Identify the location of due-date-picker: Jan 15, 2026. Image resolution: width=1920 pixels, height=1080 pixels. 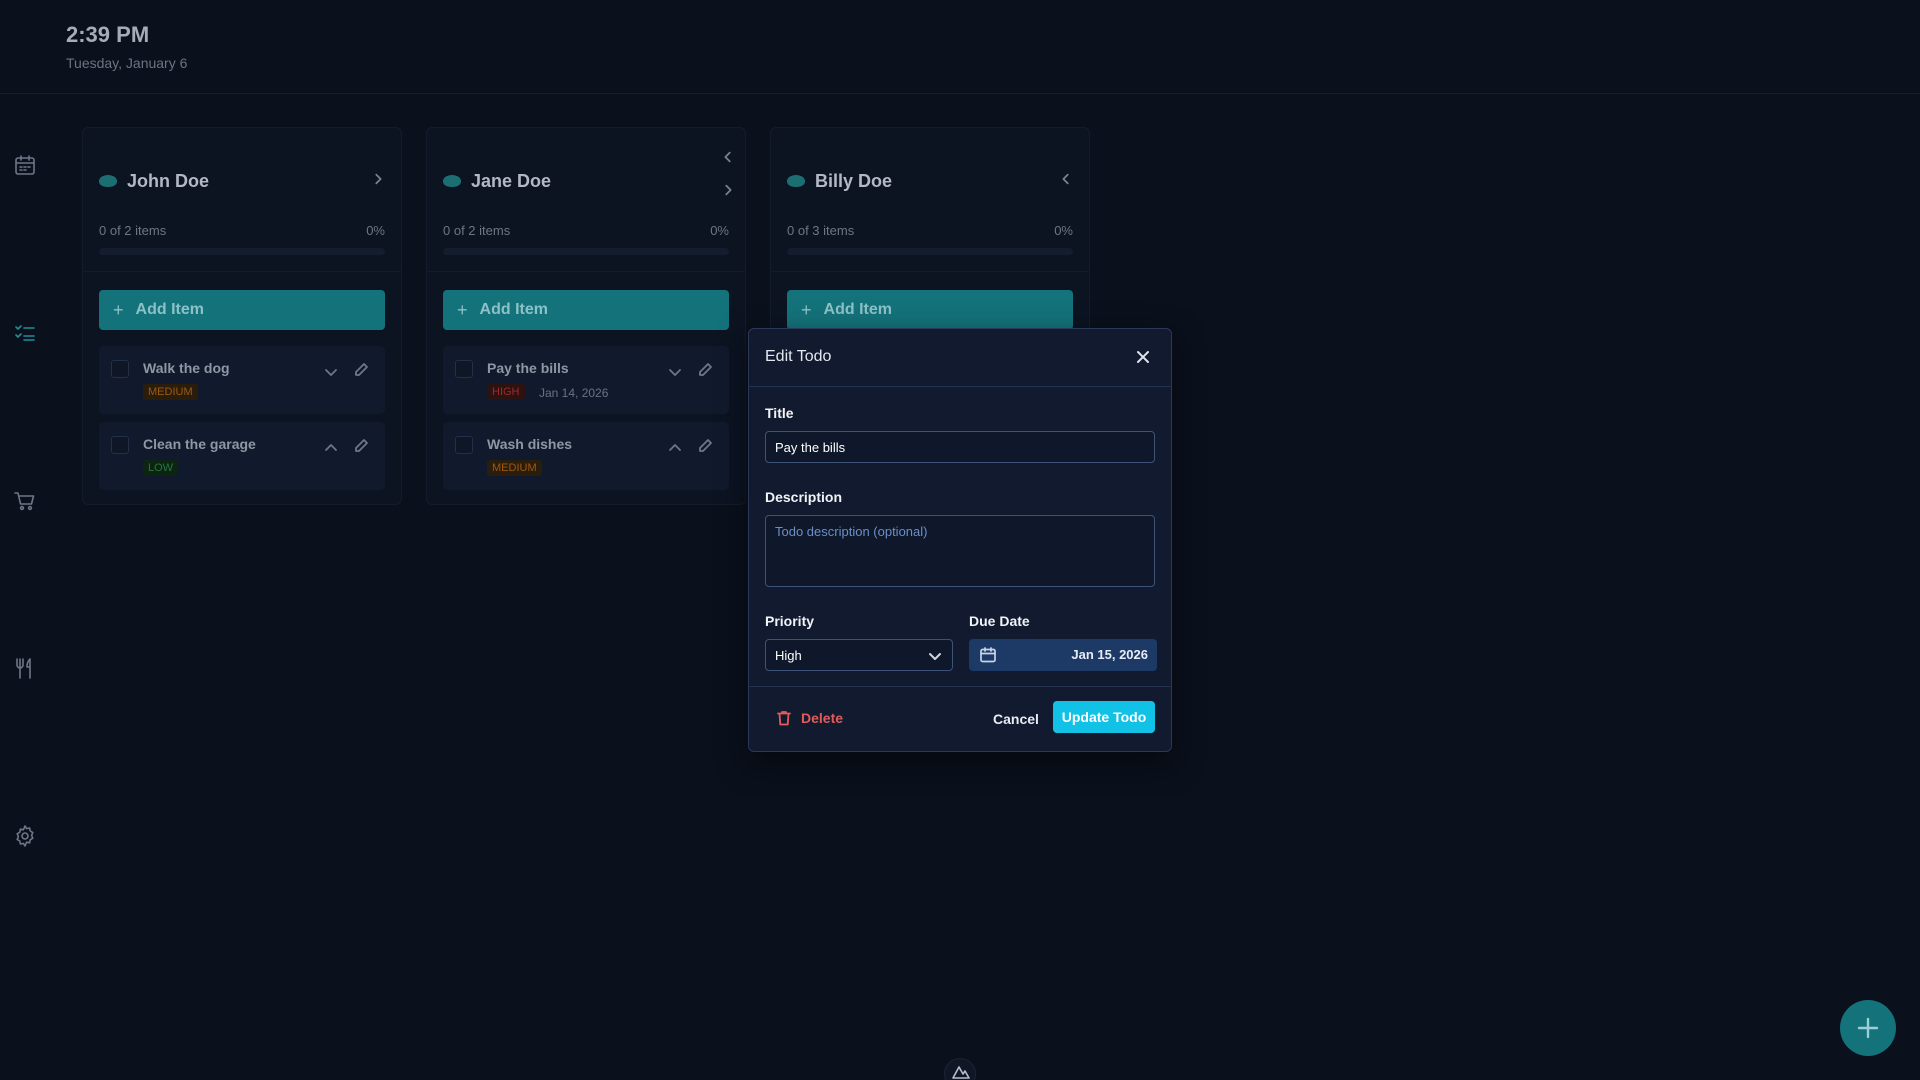
(1063, 655).